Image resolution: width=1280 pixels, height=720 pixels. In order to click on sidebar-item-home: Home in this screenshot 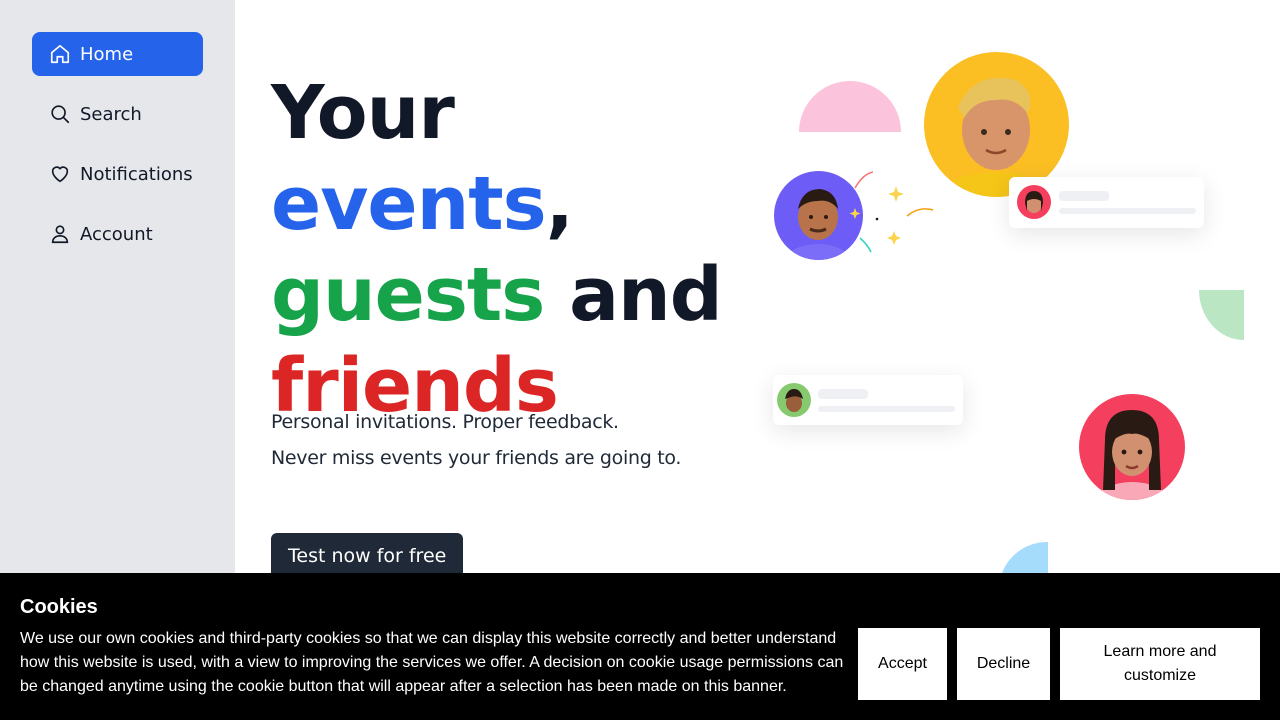, I will do `click(117, 54)`.